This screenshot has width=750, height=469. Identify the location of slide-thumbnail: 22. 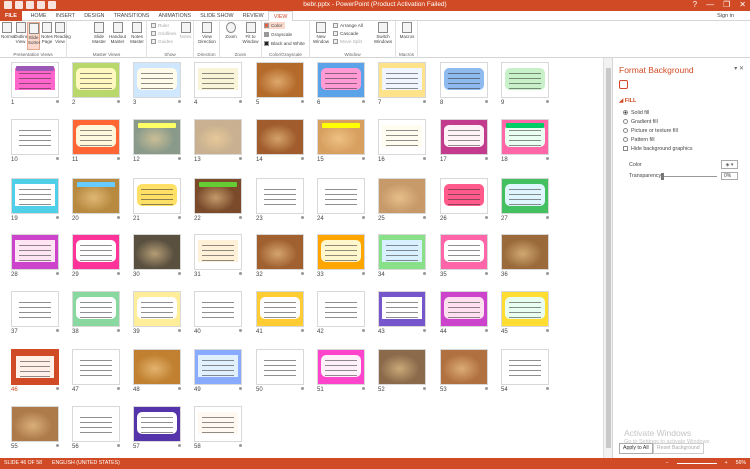
(218, 200).